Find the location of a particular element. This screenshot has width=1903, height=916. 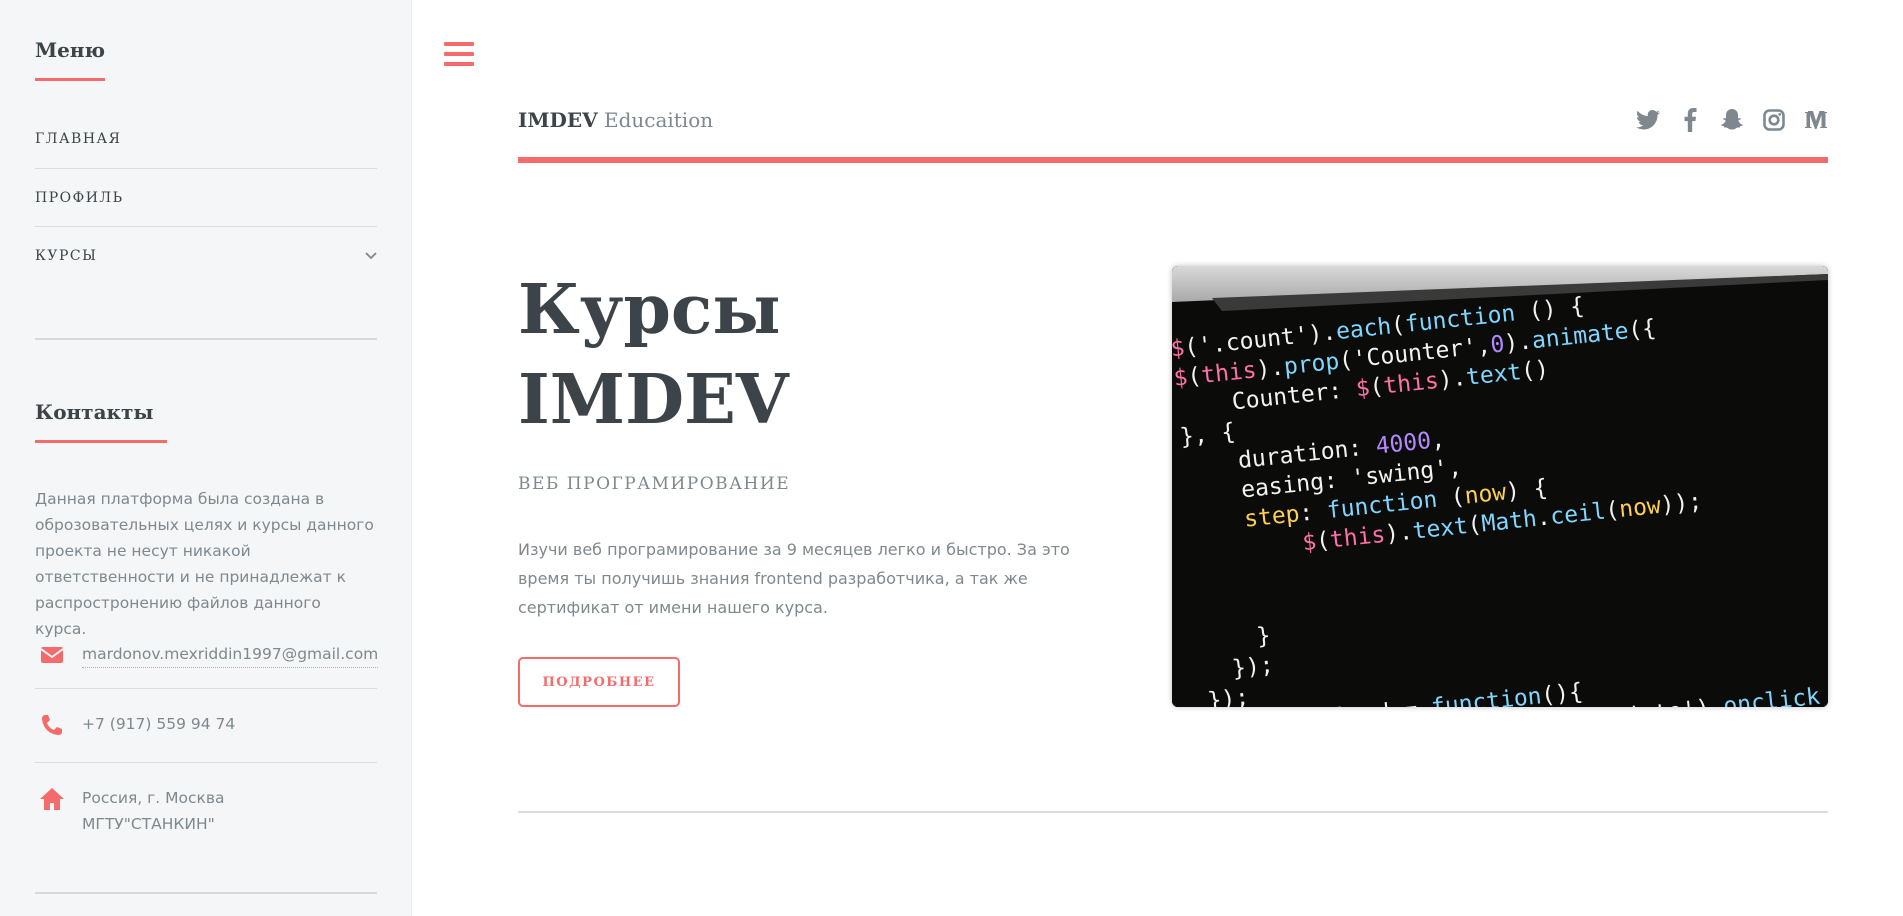

chevron-down-icon is located at coordinates (371, 256).